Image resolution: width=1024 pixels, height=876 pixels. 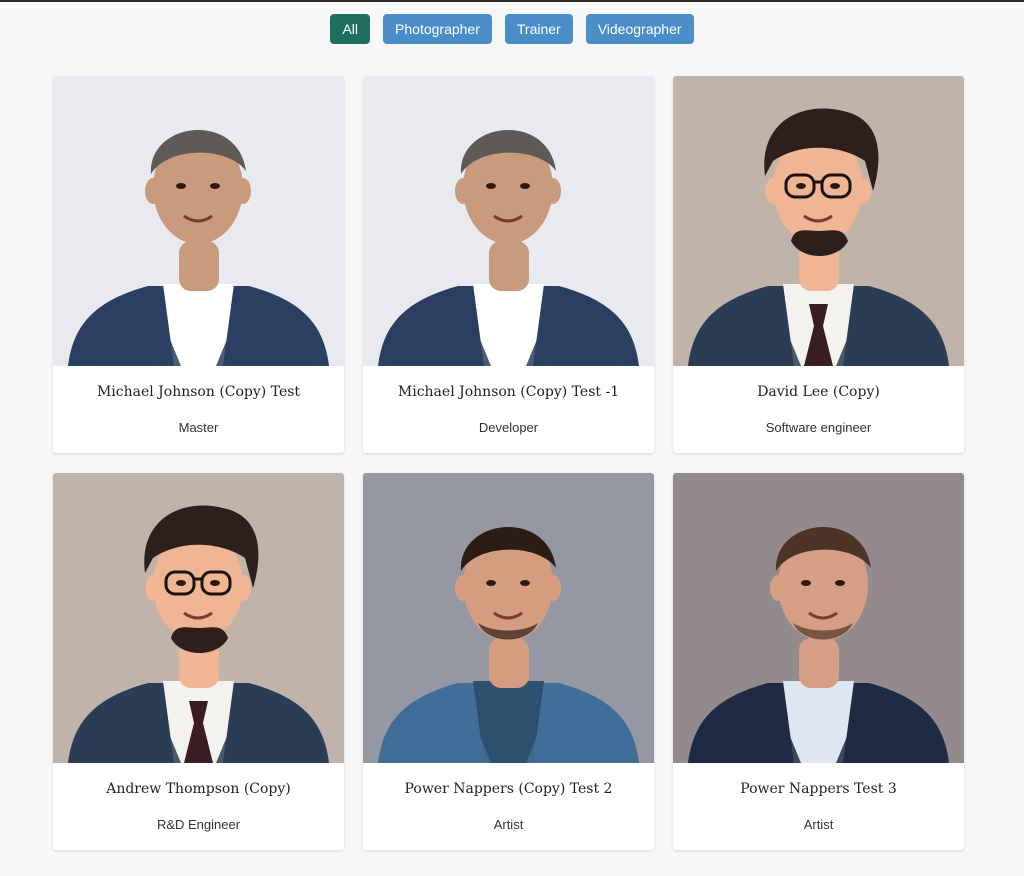 I want to click on filter-bar: All Photographer Trainer Videographer, so click(x=512, y=29).